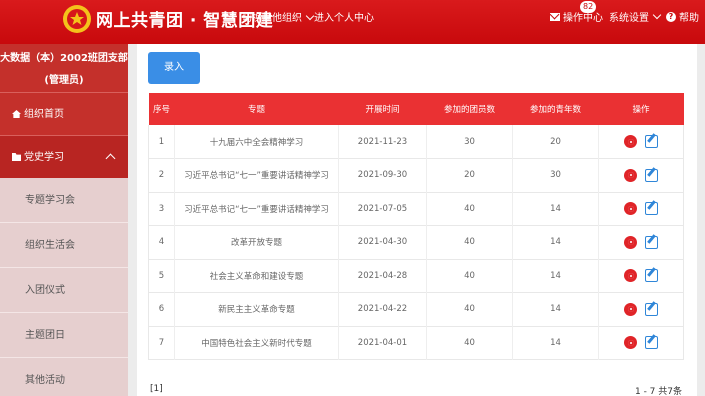 This screenshot has height=396, width=705. What do you see at coordinates (555, 142) in the screenshot?
I see `cell-youth: 20` at bounding box center [555, 142].